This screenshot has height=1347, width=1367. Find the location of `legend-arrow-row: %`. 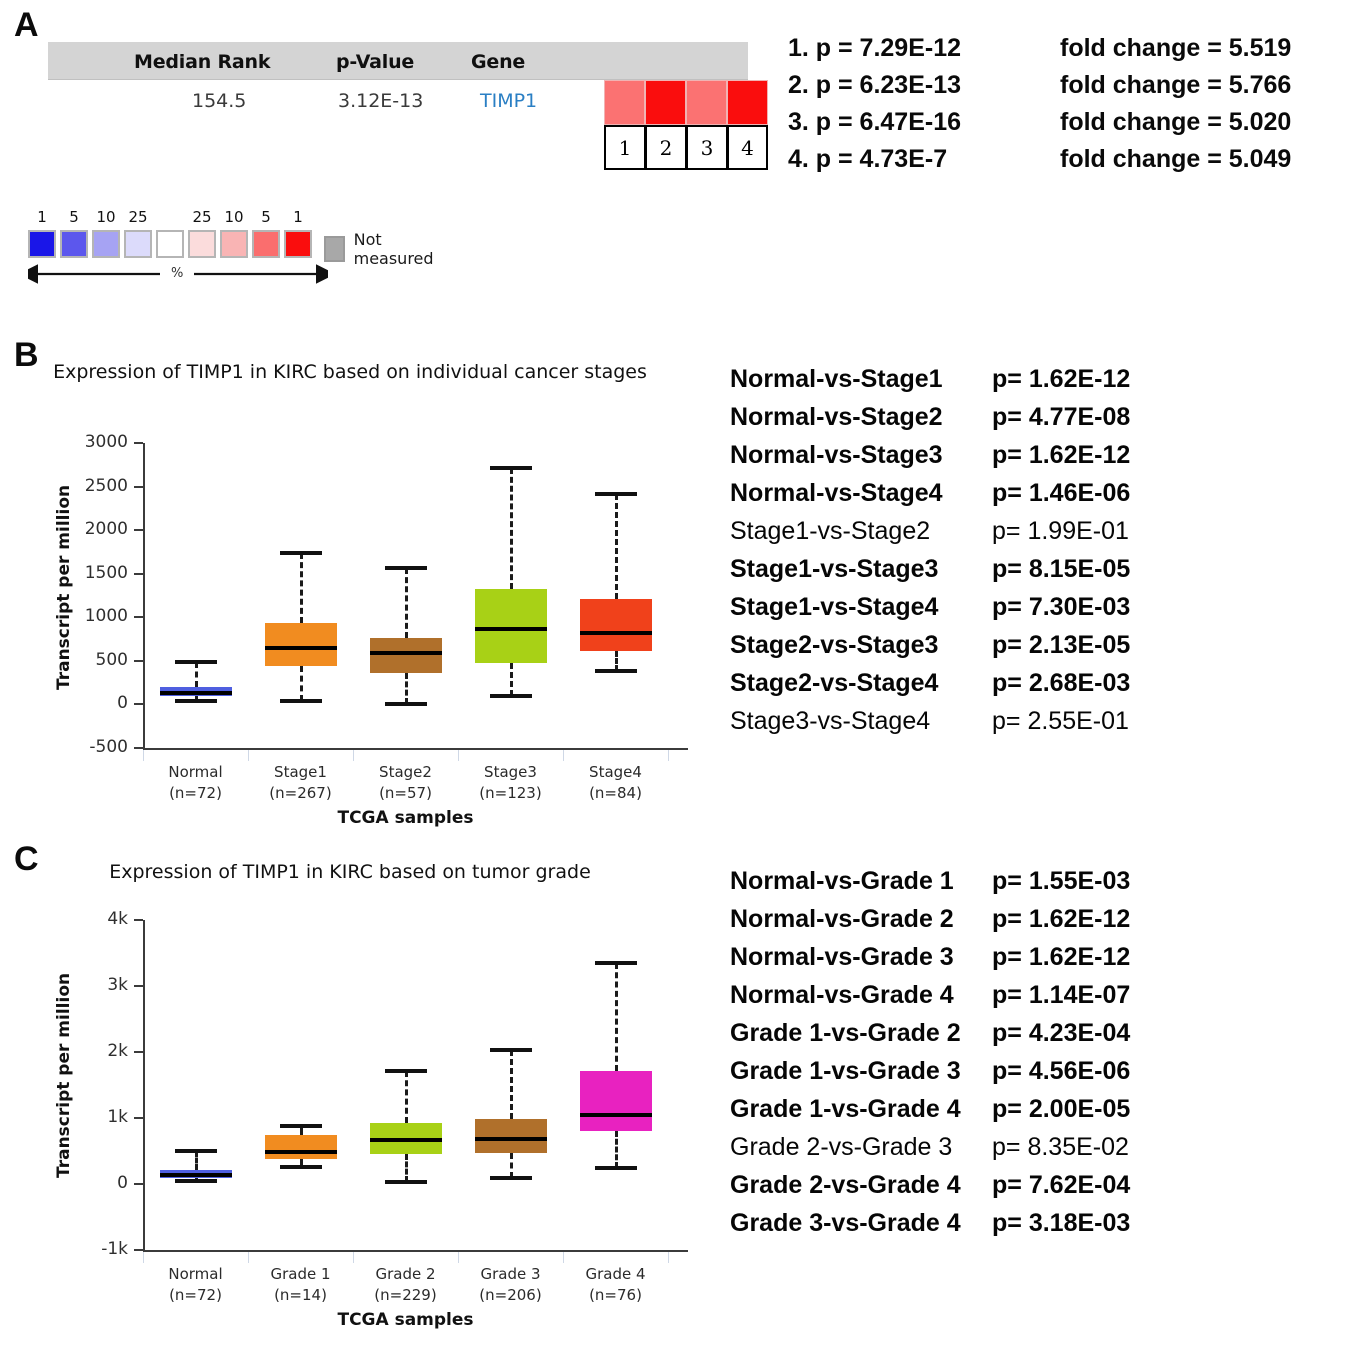

legend-arrow-row: % is located at coordinates (178, 277).